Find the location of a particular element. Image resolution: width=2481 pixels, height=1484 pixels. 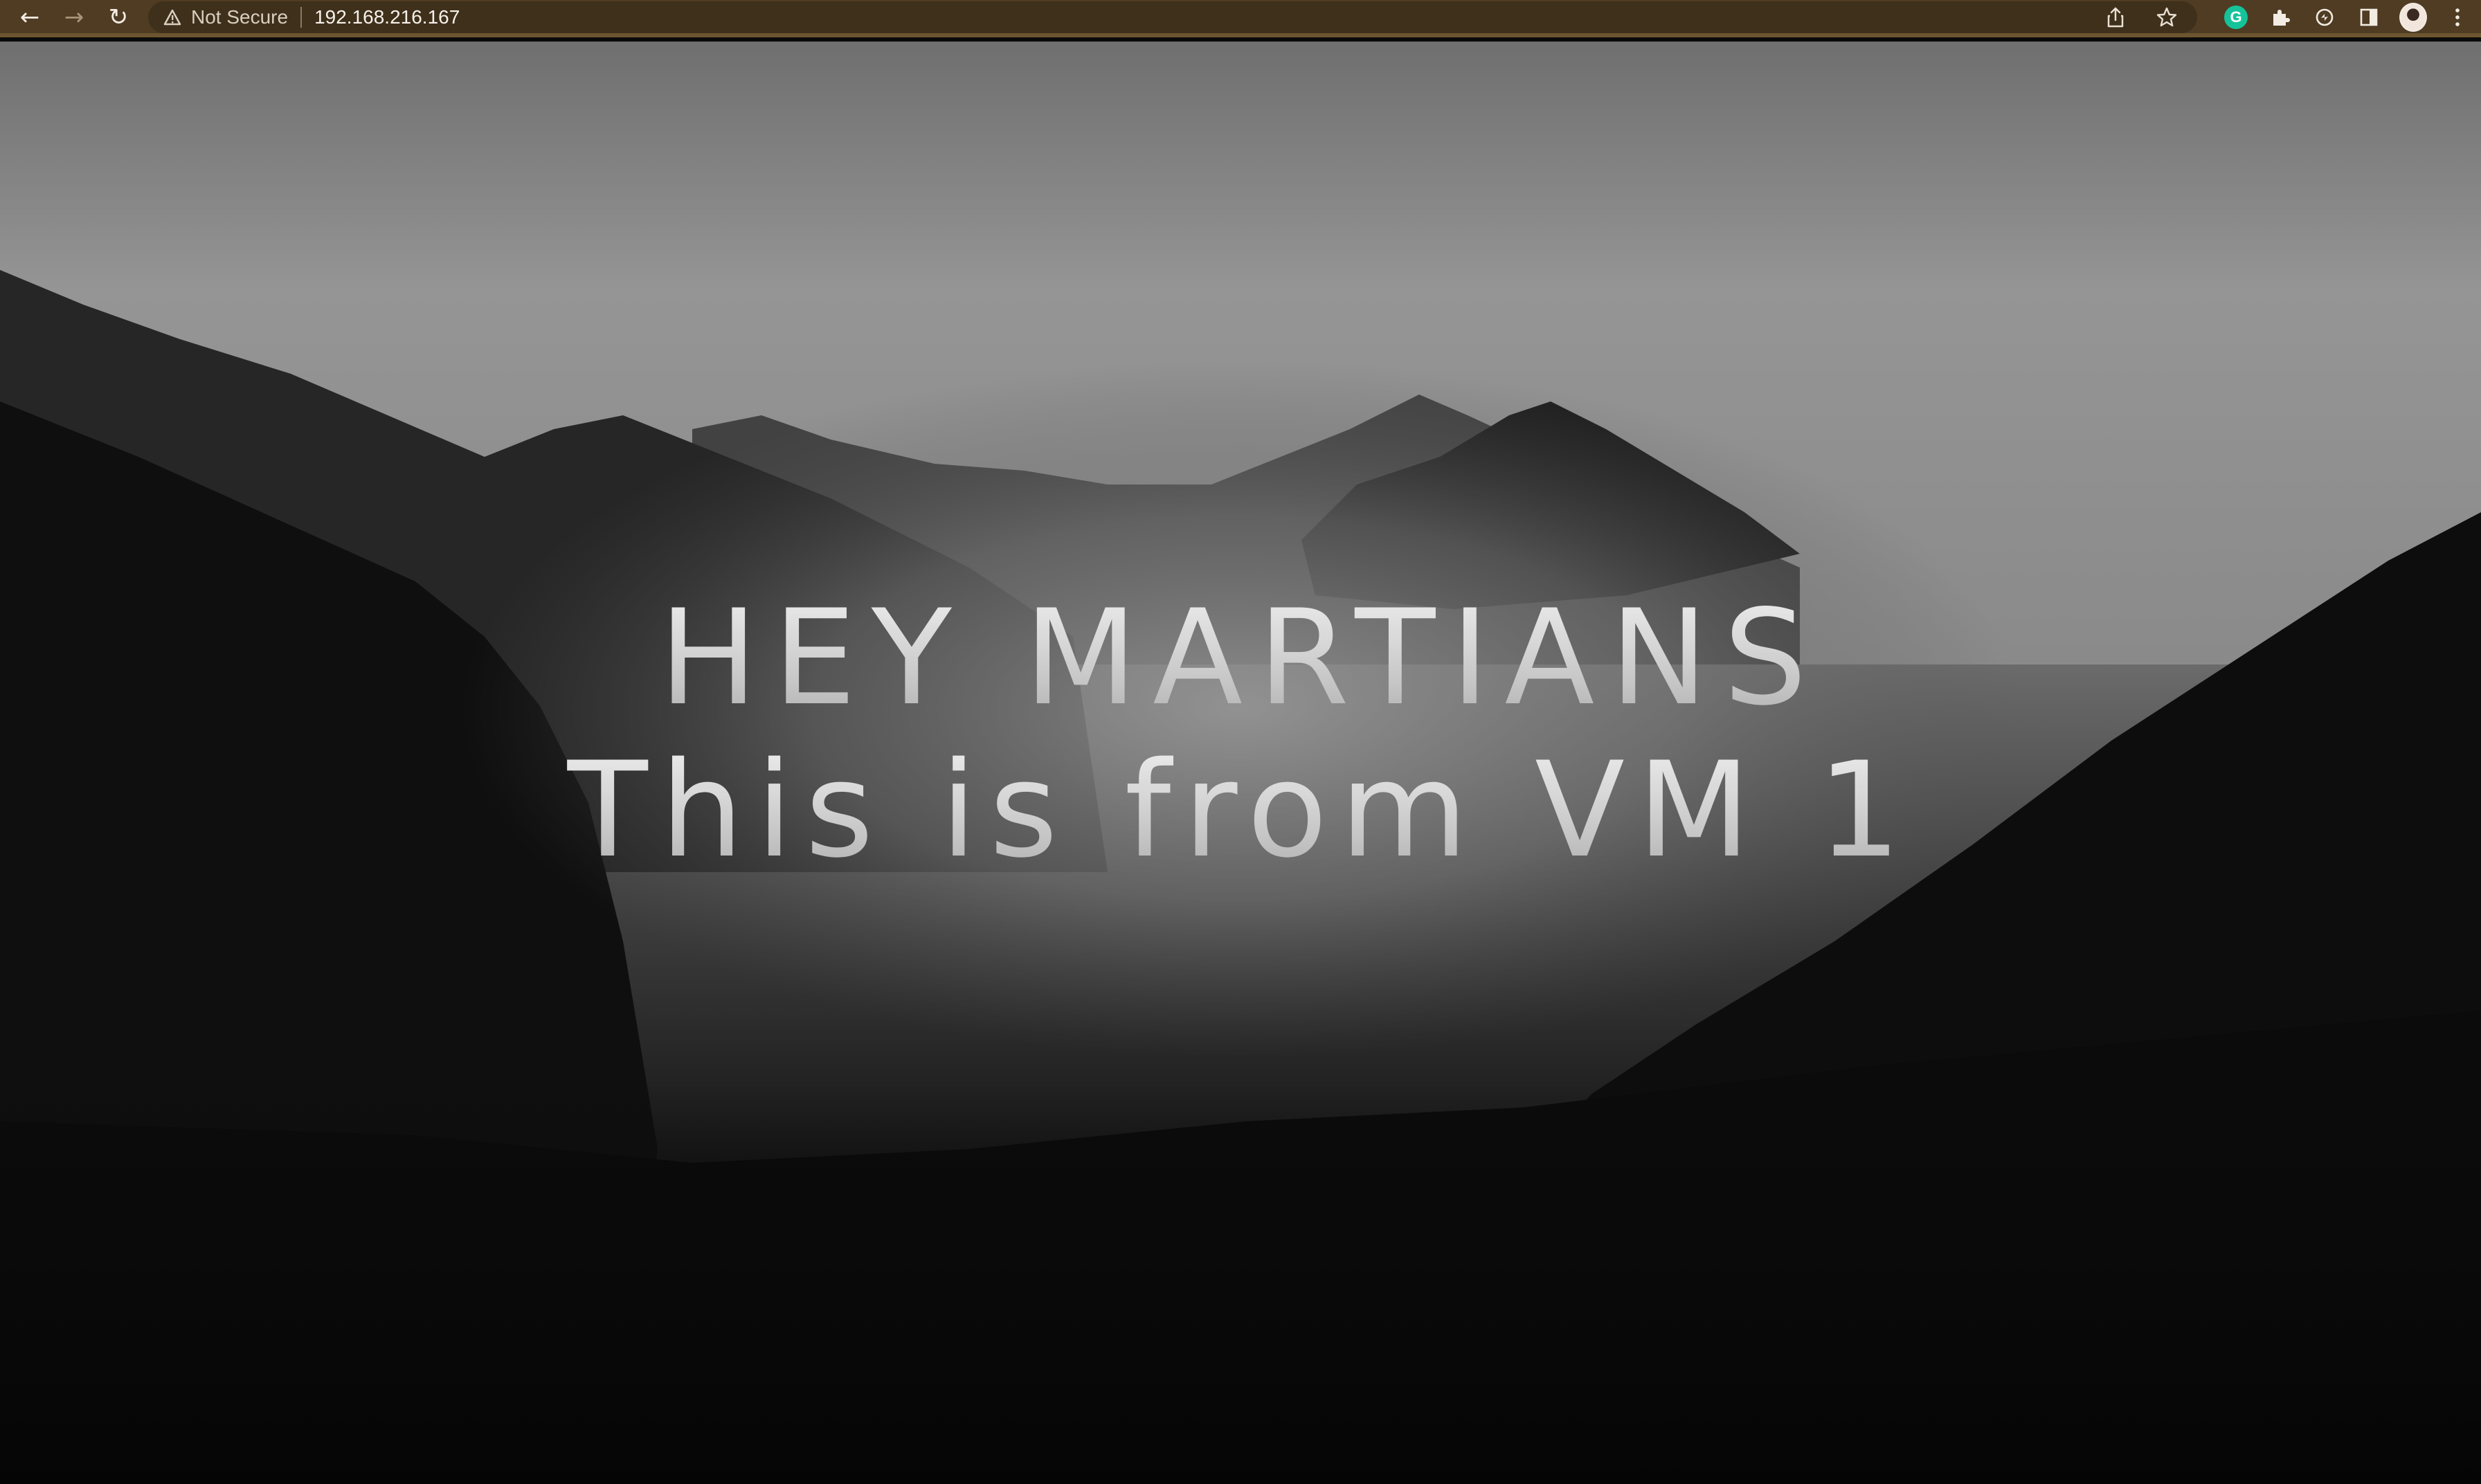

side-panel-icon is located at coordinates (2369, 17).